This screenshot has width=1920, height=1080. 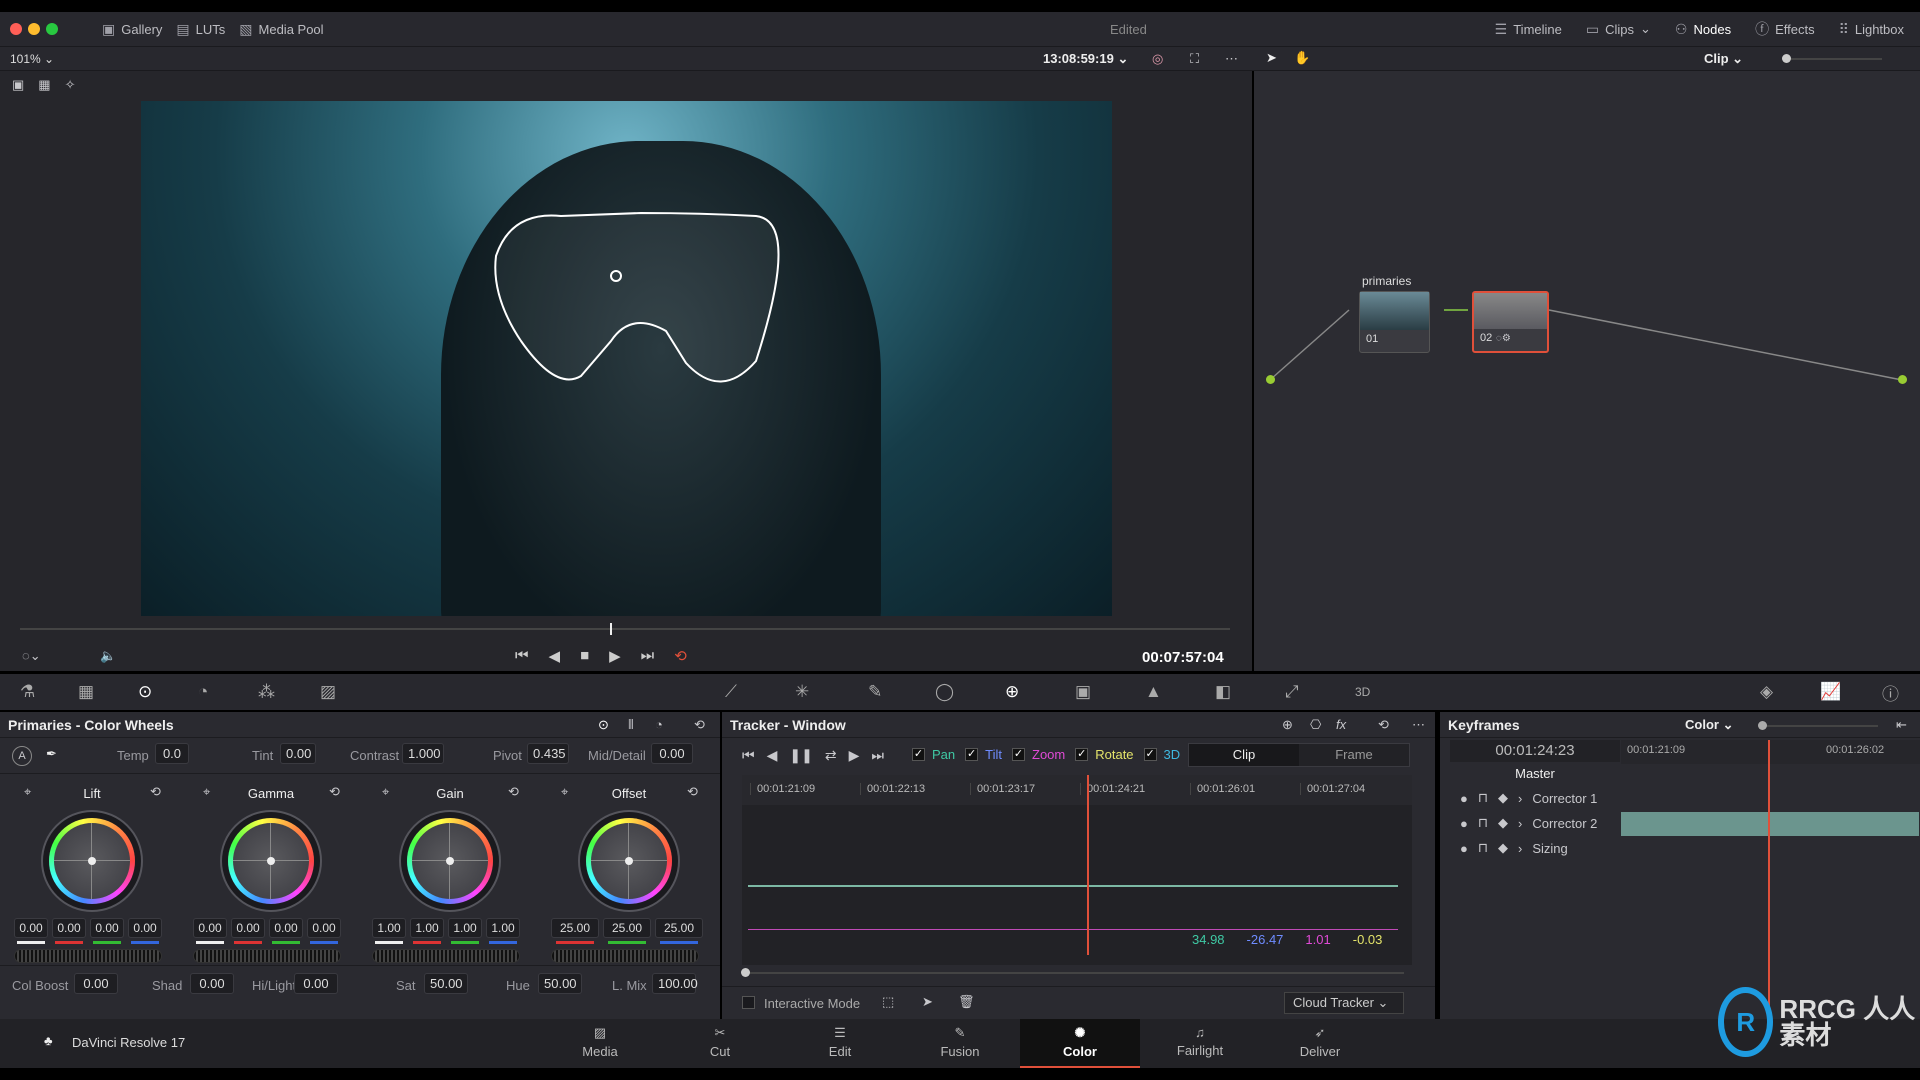 I want to click on color-wheels-icon: ⊙, so click(x=145, y=692).